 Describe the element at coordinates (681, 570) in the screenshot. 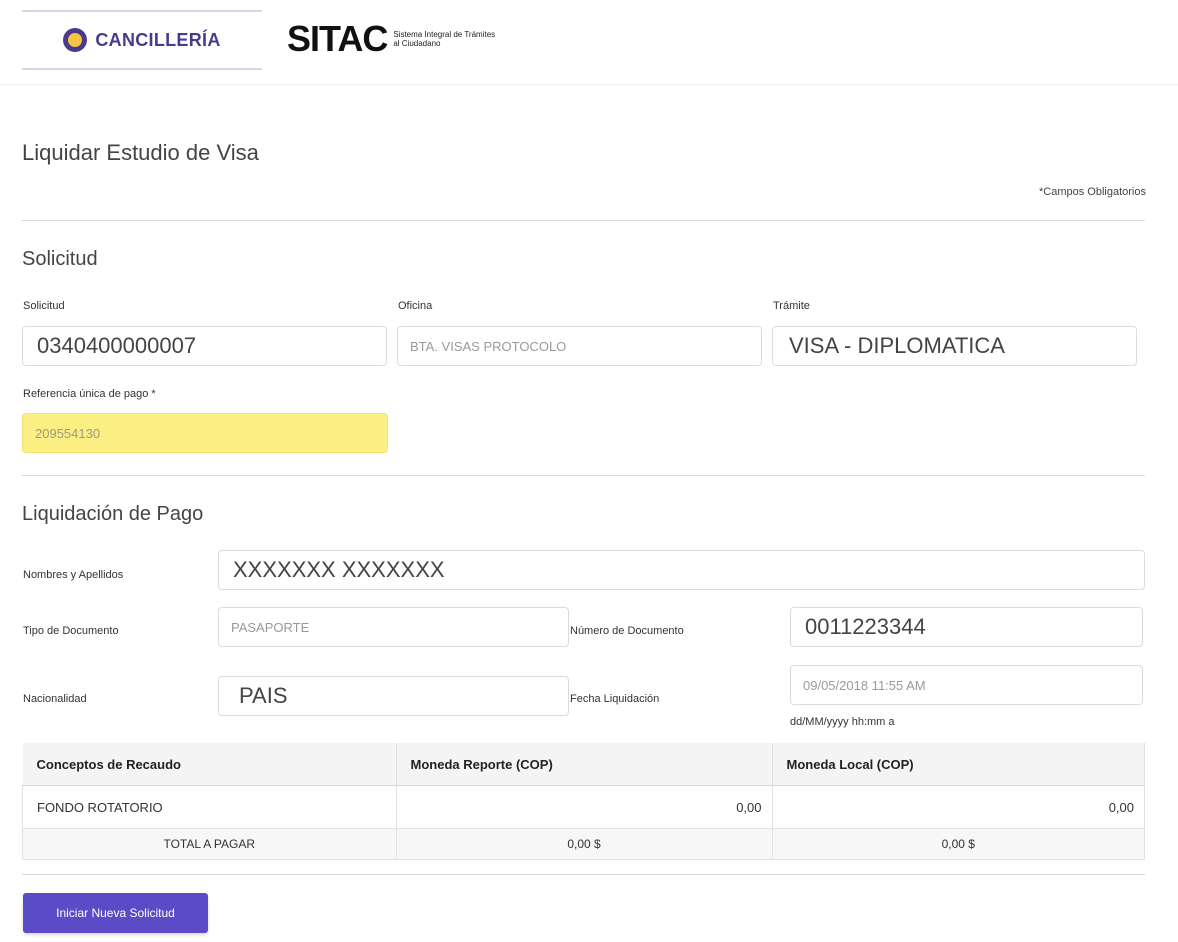

I see `nombres-field: XXXXXXX XXXXXXX` at that location.